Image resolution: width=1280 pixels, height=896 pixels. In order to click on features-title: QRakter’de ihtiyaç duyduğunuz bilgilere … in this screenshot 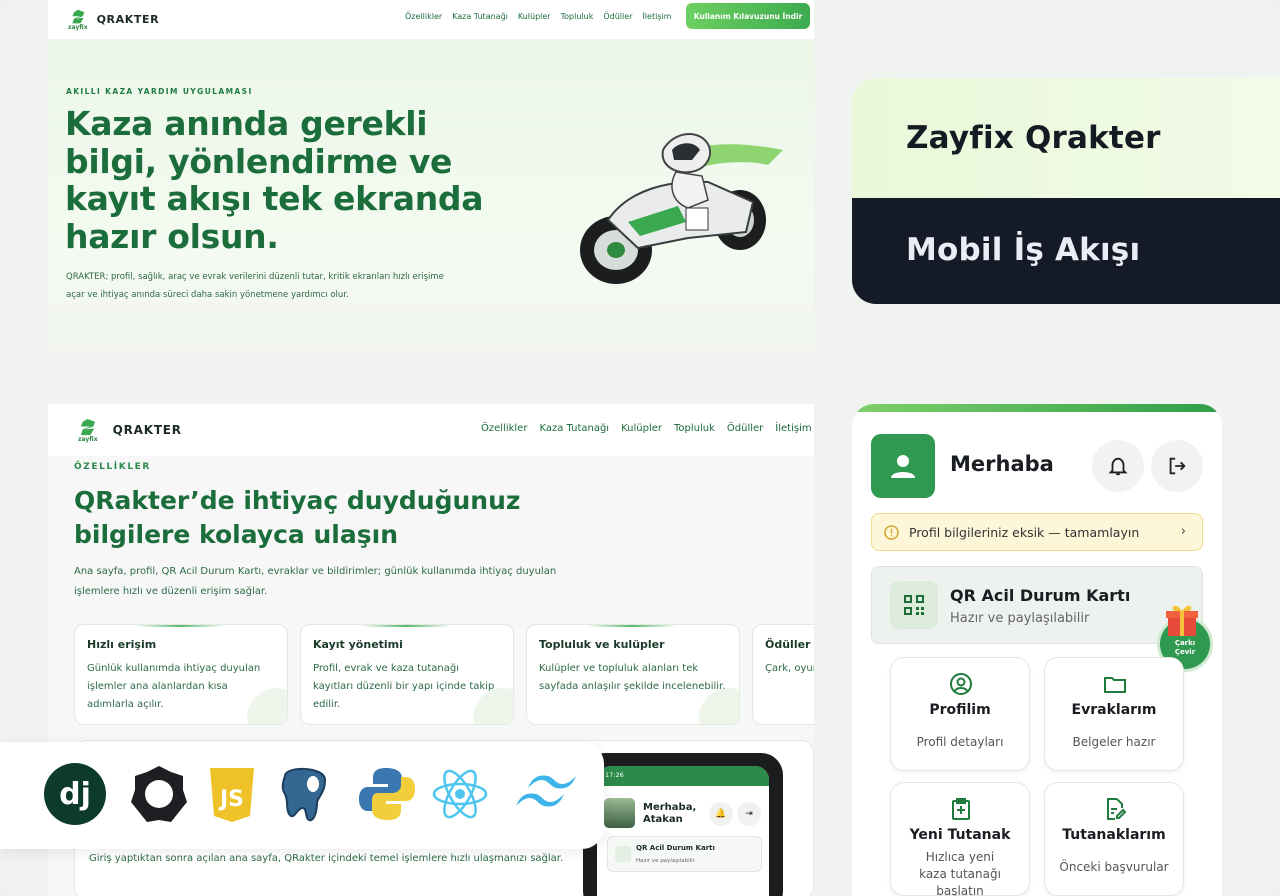, I will do `click(297, 517)`.